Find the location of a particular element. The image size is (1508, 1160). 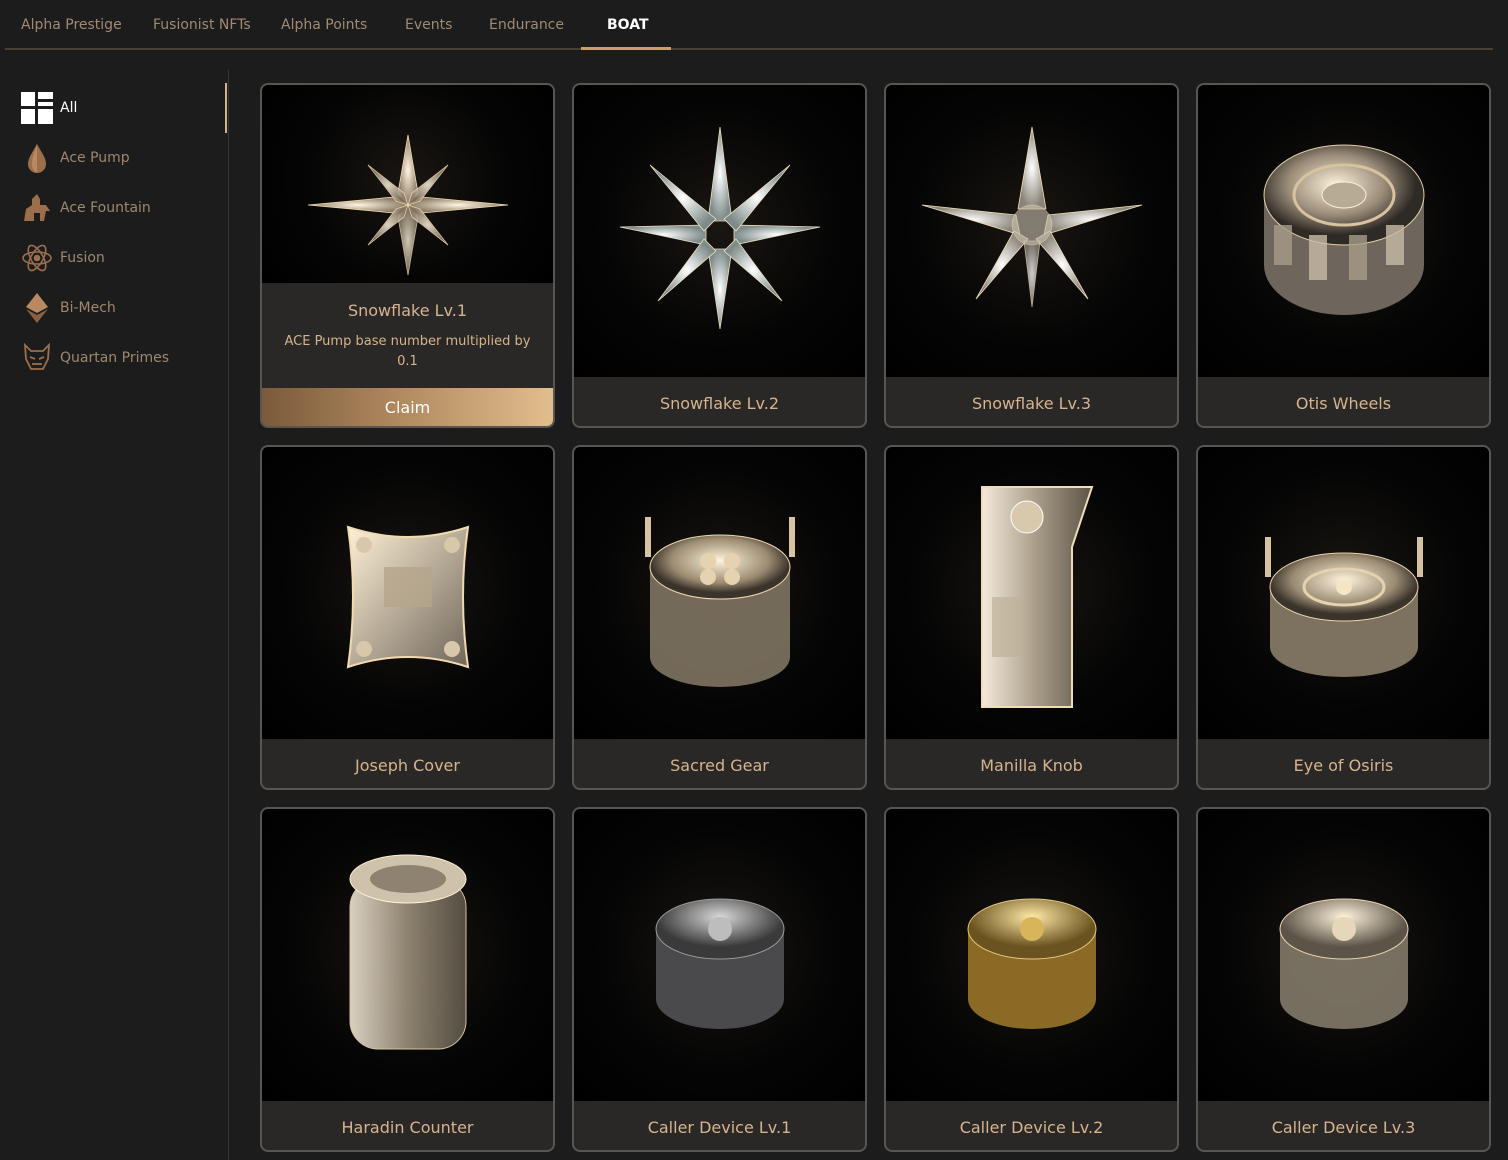

active-category-indicator is located at coordinates (226, 108).